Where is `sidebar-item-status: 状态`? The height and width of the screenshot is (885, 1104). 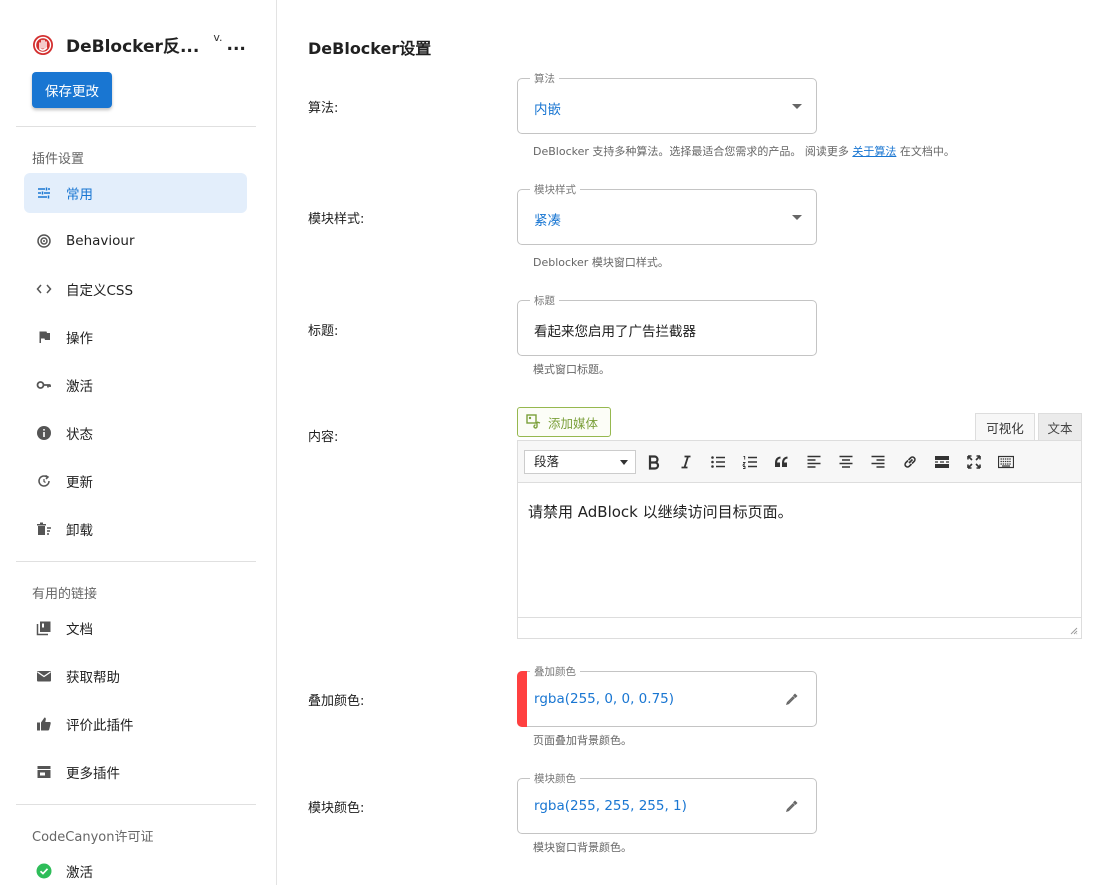 sidebar-item-status: 状态 is located at coordinates (135, 433).